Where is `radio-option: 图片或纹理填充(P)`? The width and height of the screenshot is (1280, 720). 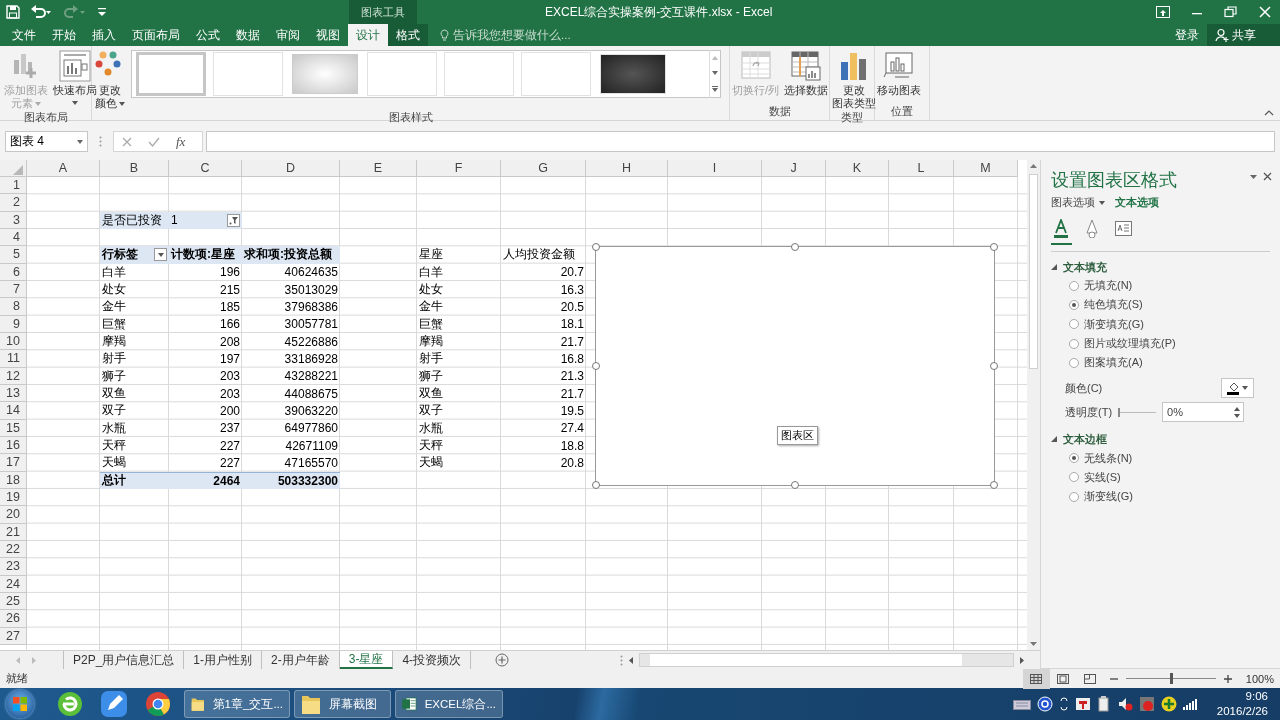 radio-option: 图片或纹理填充(P) is located at coordinates (1165, 343).